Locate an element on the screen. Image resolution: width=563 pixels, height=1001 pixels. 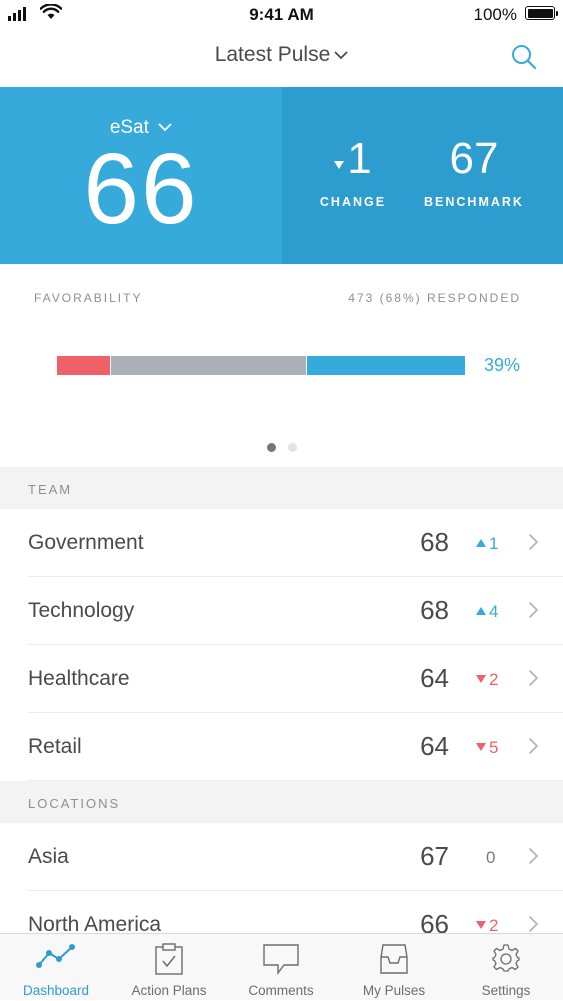
list-item: Retail 64 5 is located at coordinates (281, 747).